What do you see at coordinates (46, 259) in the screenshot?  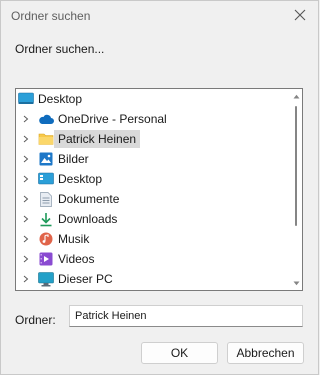 I see `videos-icon` at bounding box center [46, 259].